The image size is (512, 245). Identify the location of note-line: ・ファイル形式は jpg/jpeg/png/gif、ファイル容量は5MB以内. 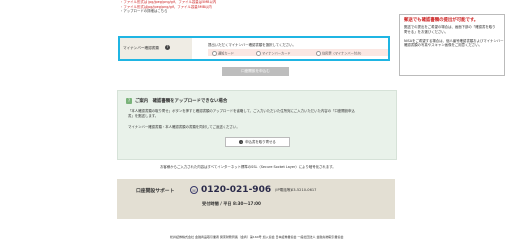
(168, 2).